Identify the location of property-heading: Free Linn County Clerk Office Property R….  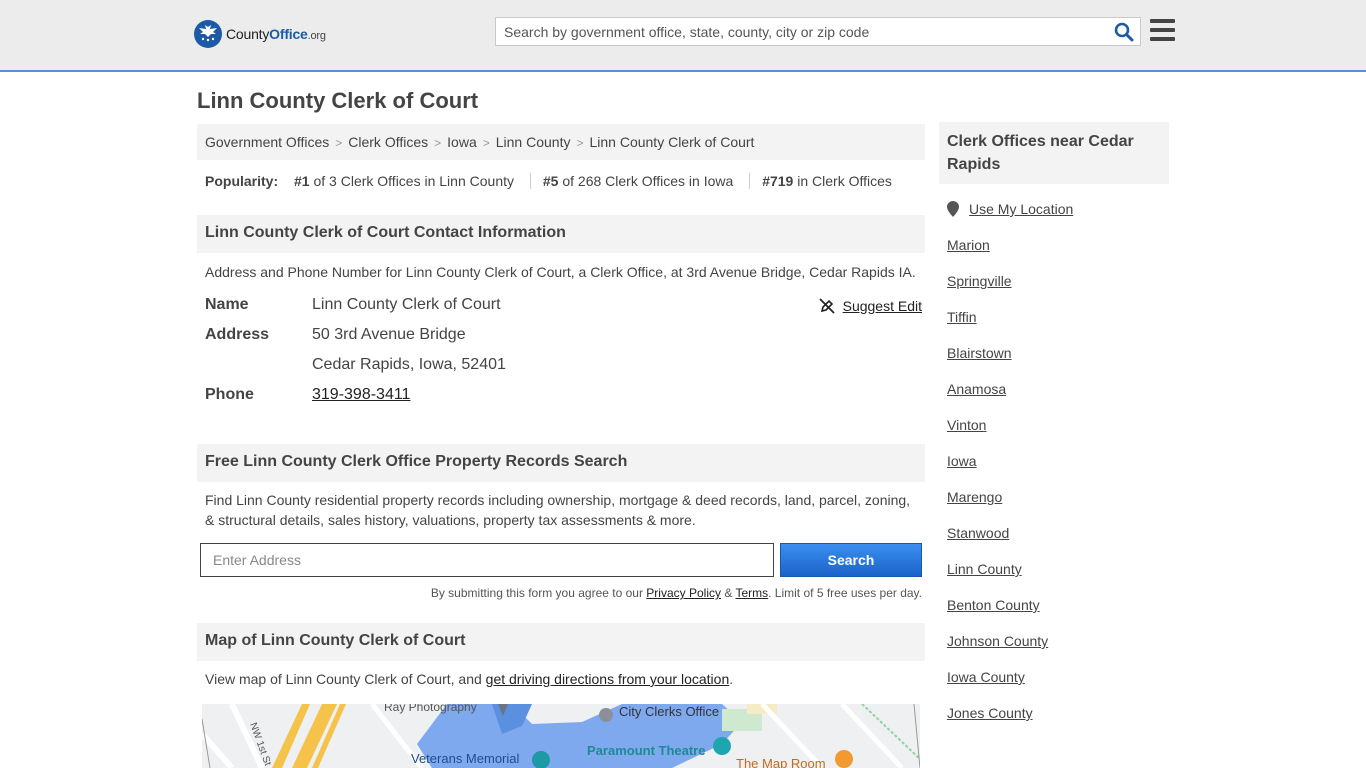
(561, 463).